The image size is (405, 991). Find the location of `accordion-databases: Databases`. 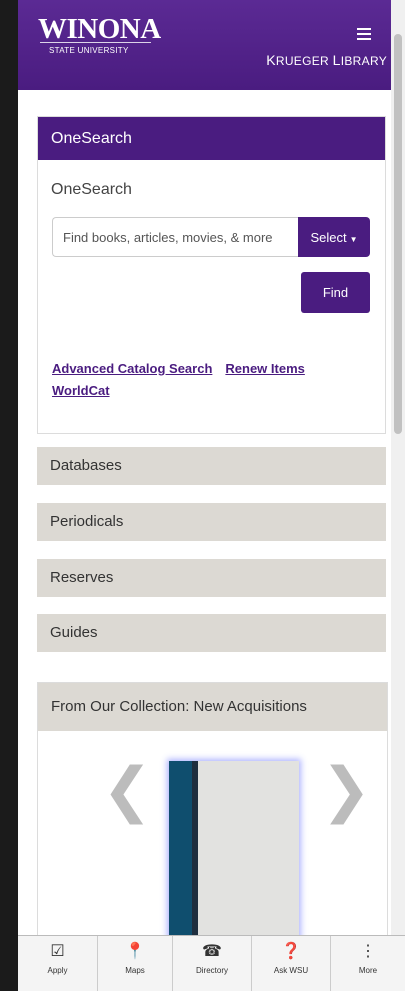

accordion-databases: Databases is located at coordinates (211, 466).